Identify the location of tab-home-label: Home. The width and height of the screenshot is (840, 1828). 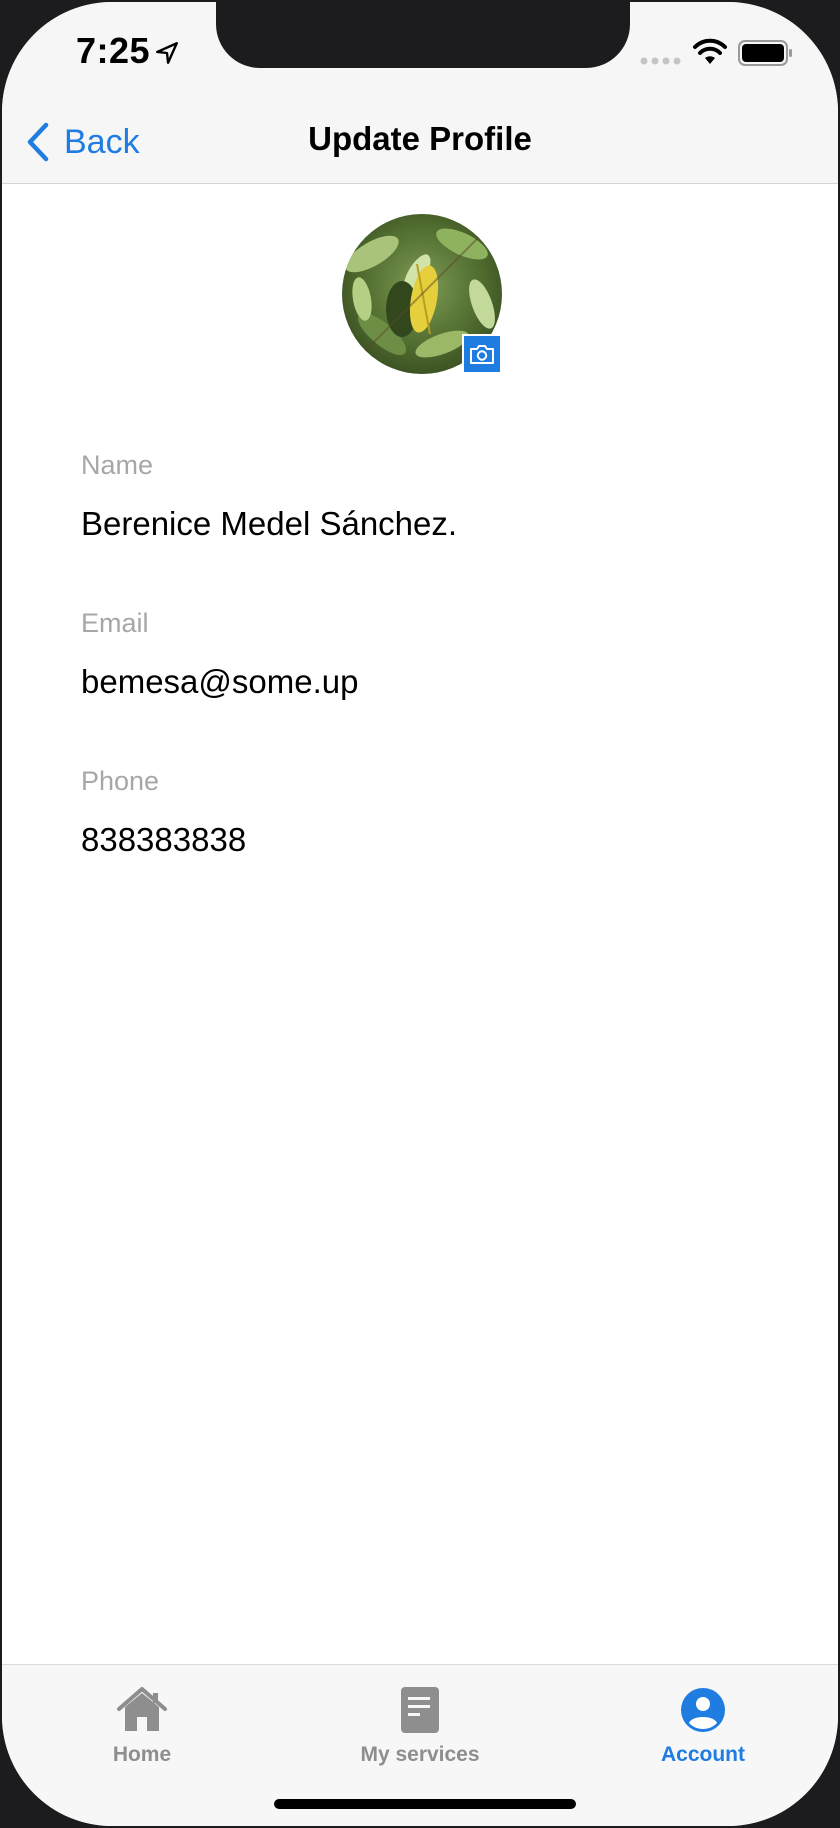
(142, 1754).